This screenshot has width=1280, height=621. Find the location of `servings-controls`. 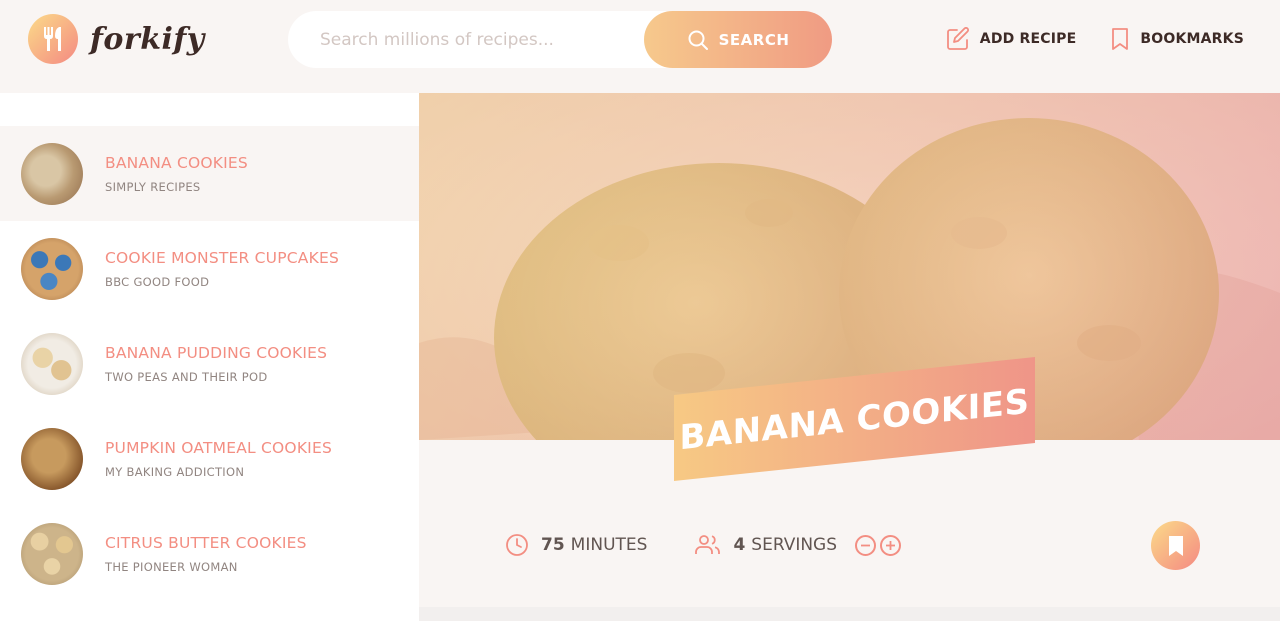

servings-controls is located at coordinates (878, 545).